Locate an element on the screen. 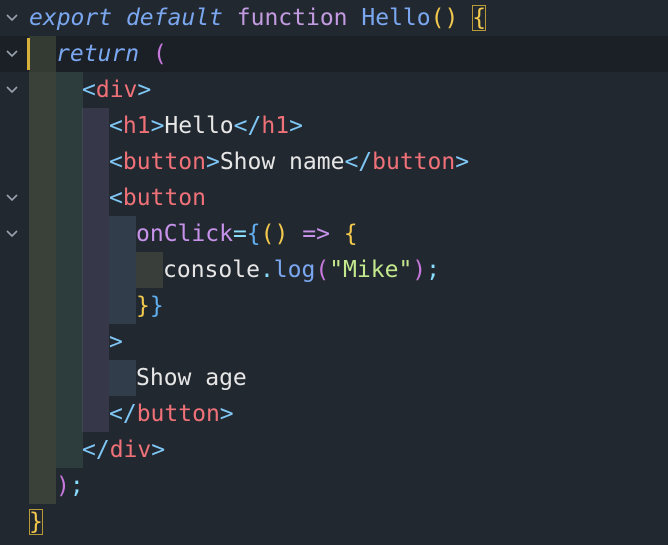 The image size is (668, 545). code-text: onClick={() => { is located at coordinates (247, 234).